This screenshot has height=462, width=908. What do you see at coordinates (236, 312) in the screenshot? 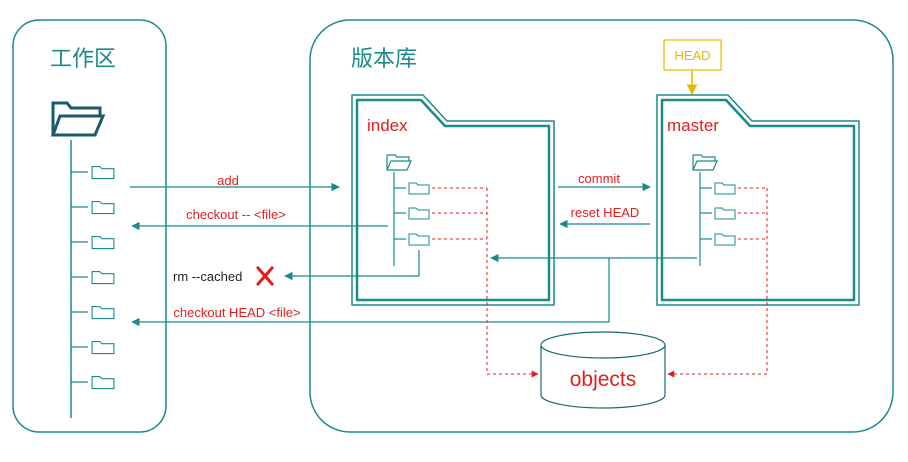
I see `checkout-head-file-label: checkout HEAD <file>` at bounding box center [236, 312].